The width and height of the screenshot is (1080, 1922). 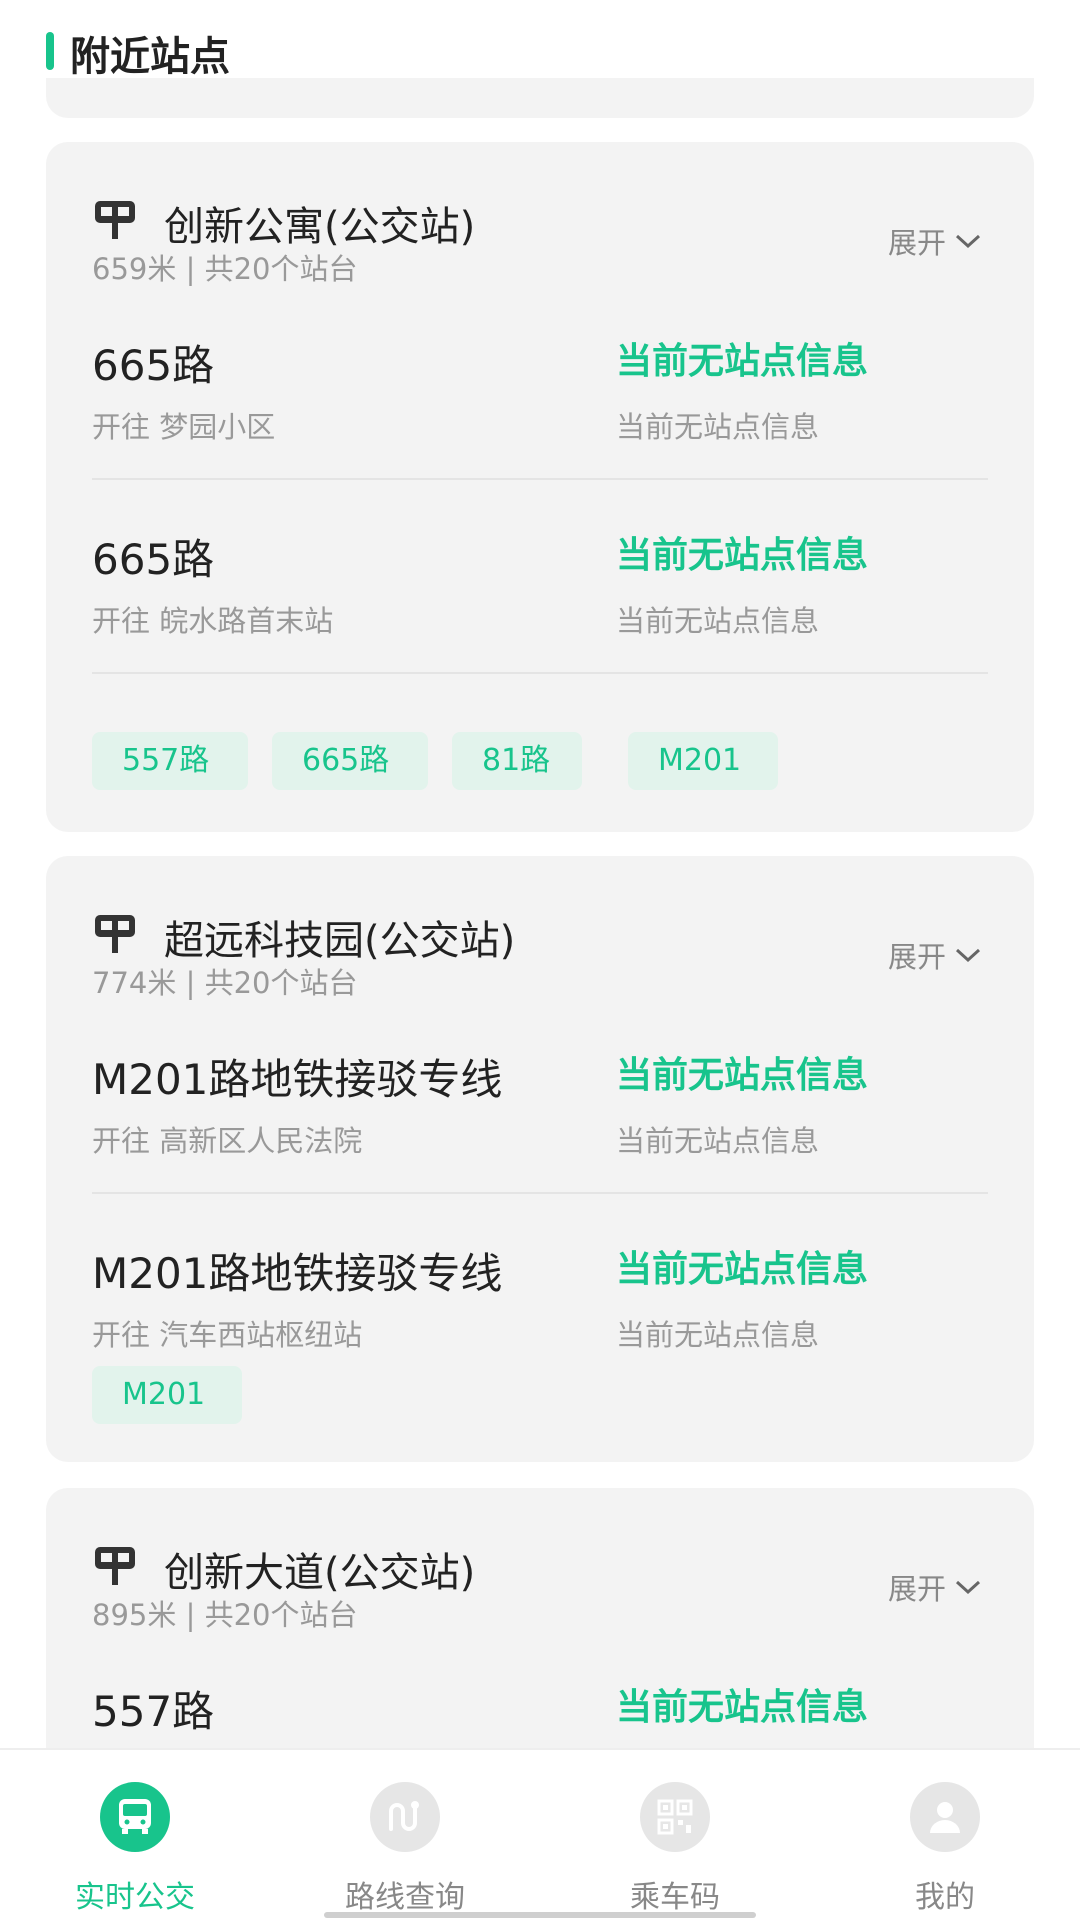 I want to click on route-direction: 开往 梦园小区, so click(x=183, y=425).